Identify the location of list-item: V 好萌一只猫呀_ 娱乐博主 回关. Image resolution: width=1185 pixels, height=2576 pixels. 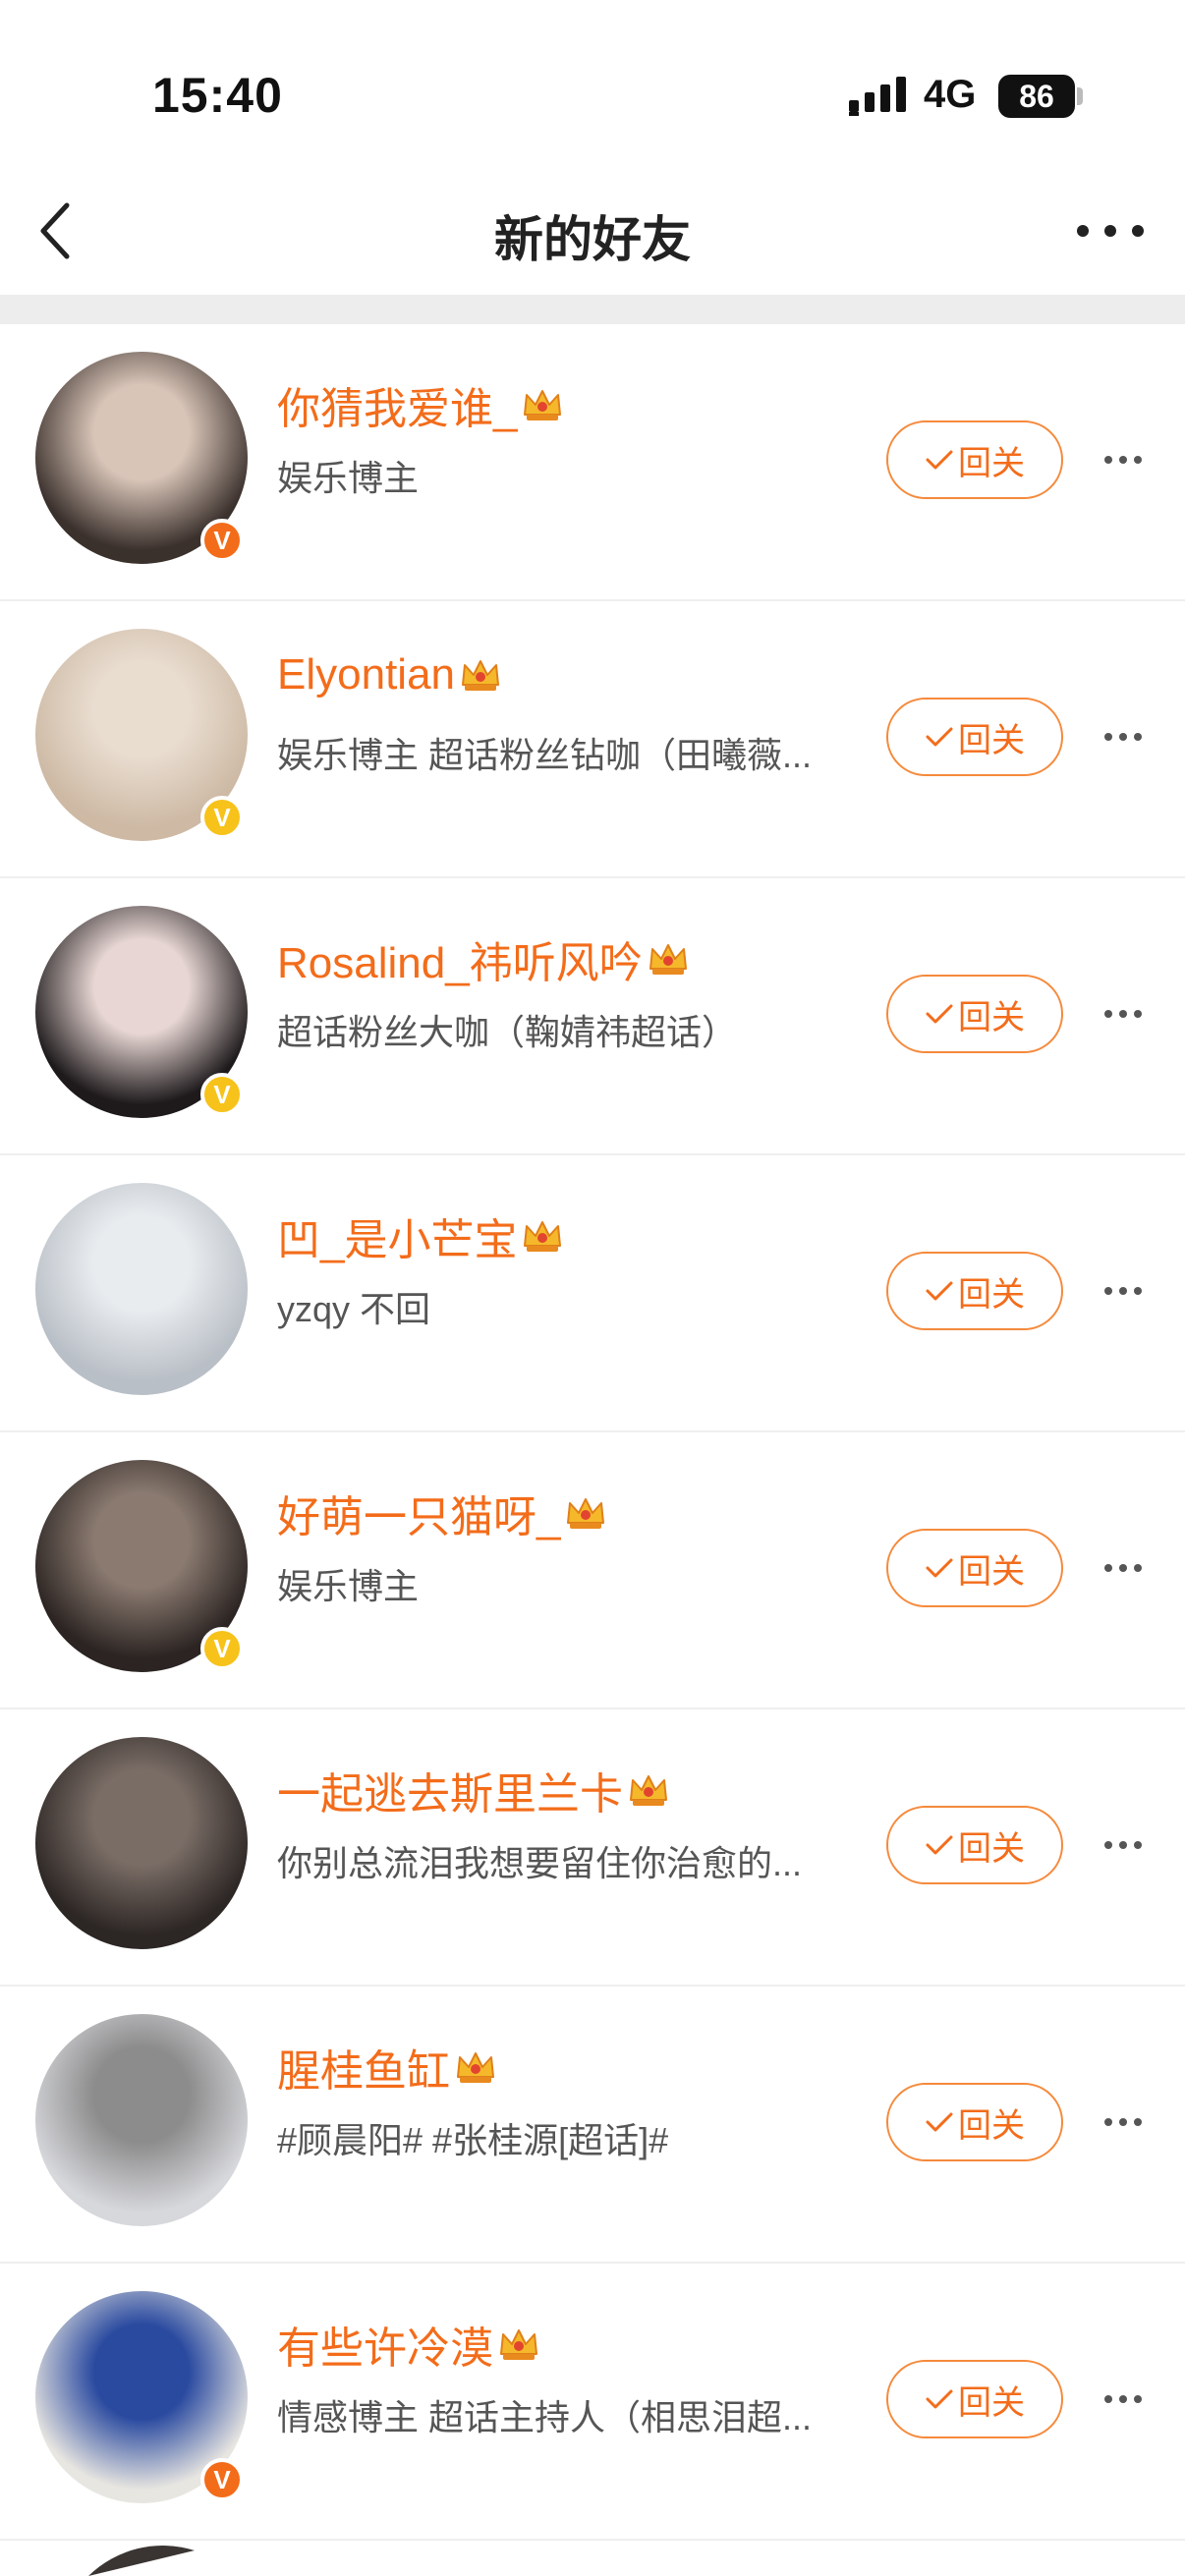
(592, 1570).